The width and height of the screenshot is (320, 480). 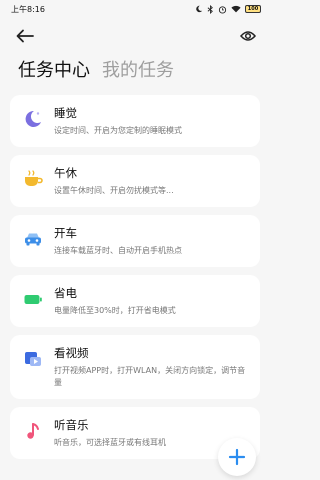 I want to click on car-icon, so click(x=33, y=239).